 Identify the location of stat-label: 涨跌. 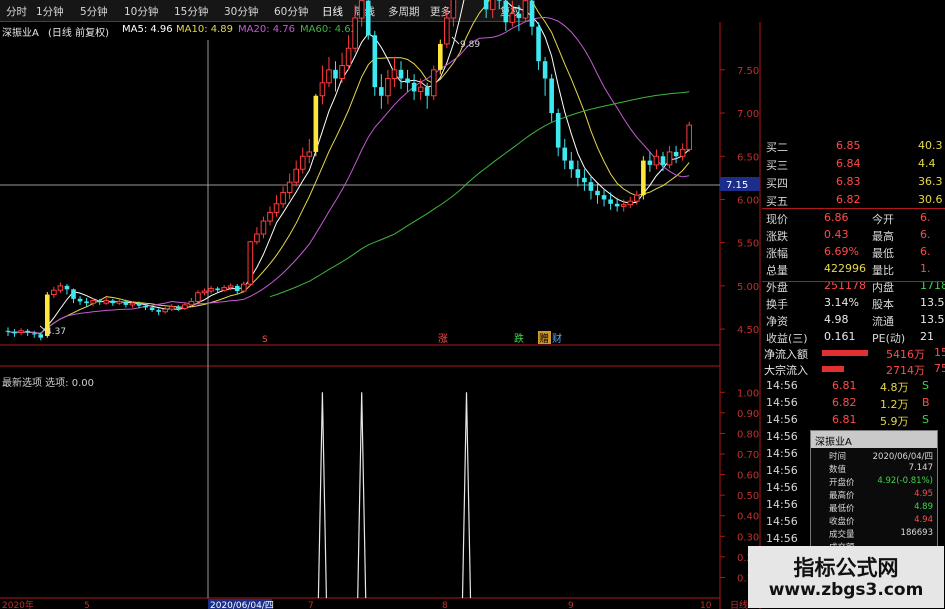
(777, 236).